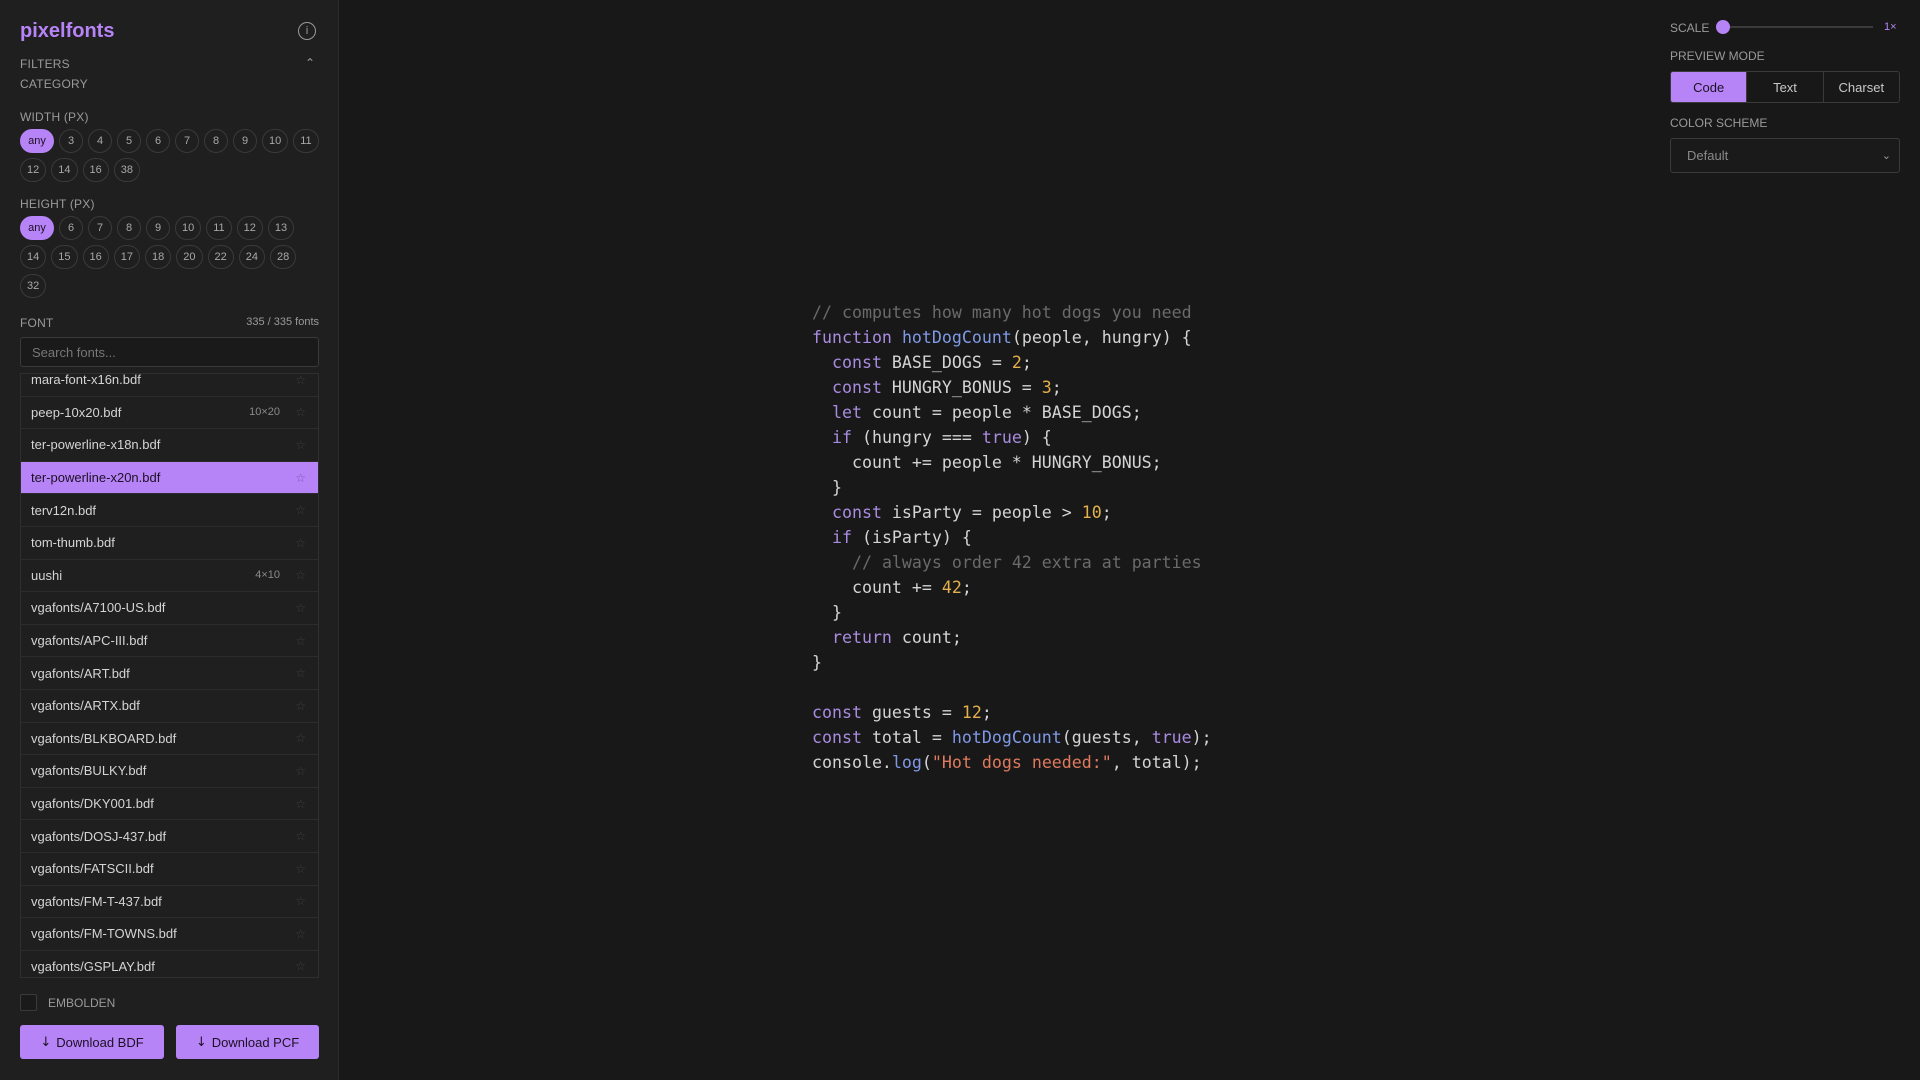  I want to click on info-icon: i, so click(307, 31).